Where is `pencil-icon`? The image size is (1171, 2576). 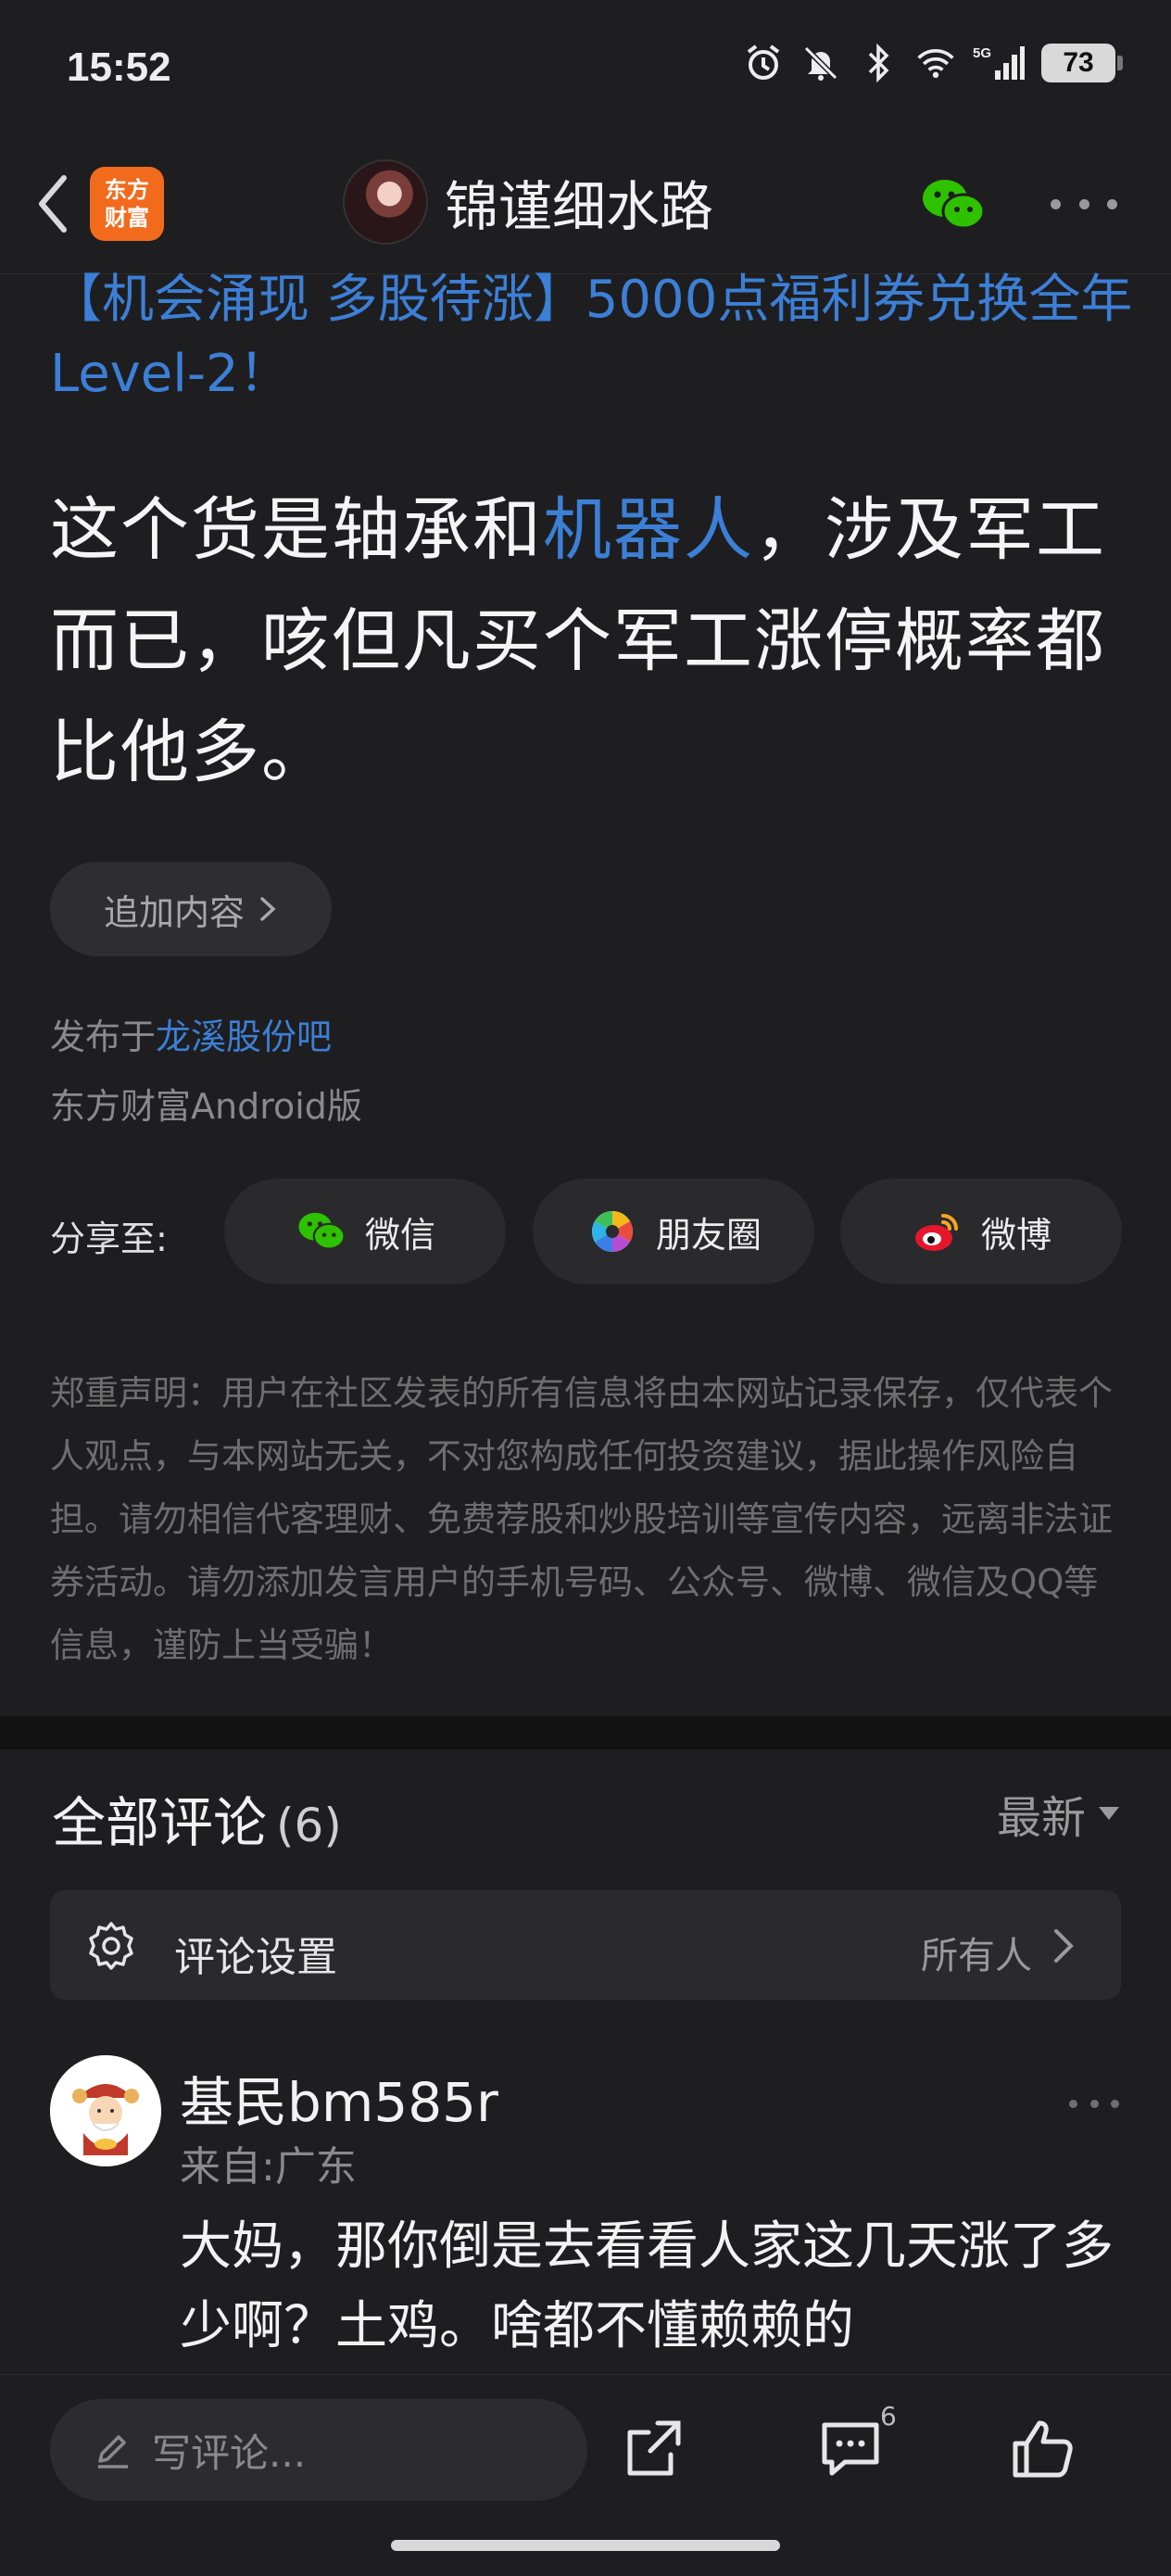 pencil-icon is located at coordinates (113, 2452).